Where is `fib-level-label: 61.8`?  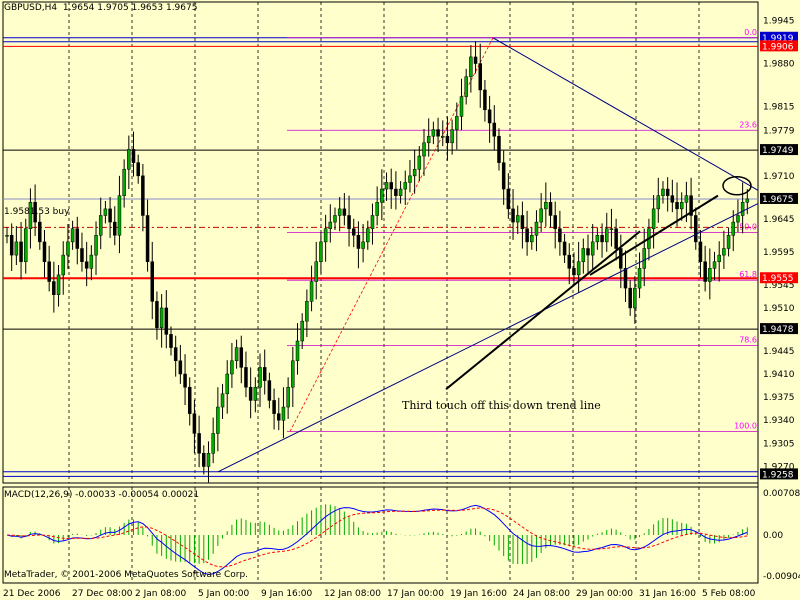
fib-level-label: 61.8 is located at coordinates (748, 274).